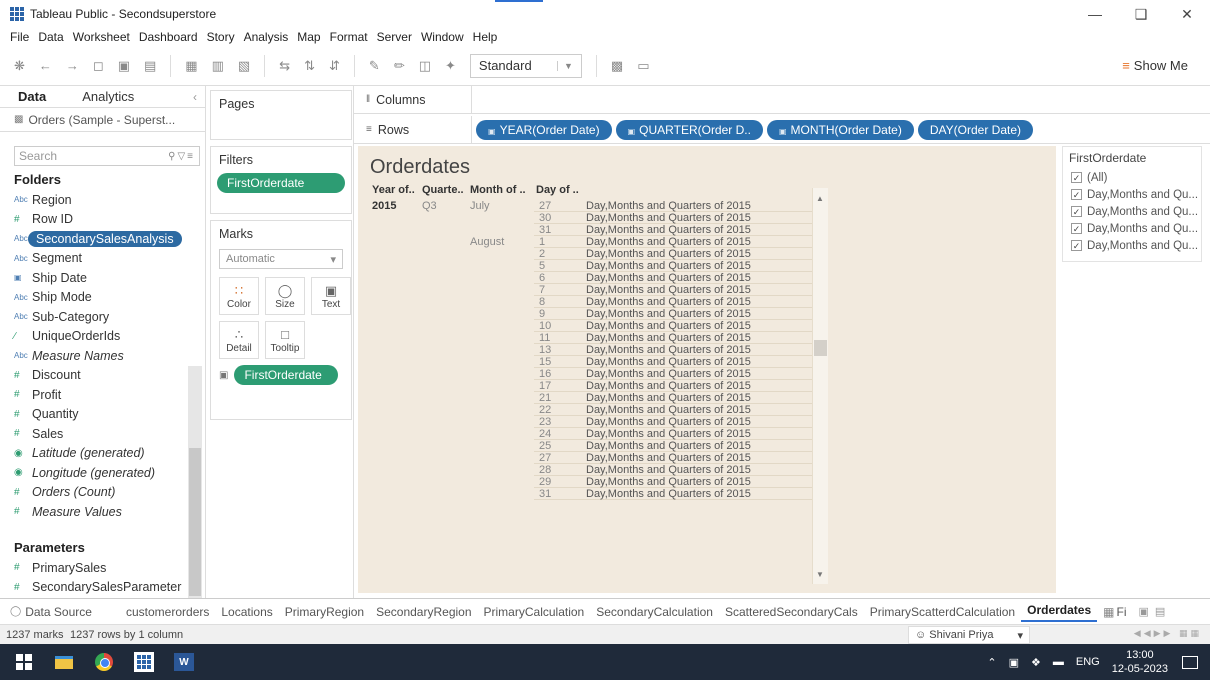 This screenshot has width=1210, height=680. What do you see at coordinates (239, 296) in the screenshot?
I see `color-button: ∷ Color` at bounding box center [239, 296].